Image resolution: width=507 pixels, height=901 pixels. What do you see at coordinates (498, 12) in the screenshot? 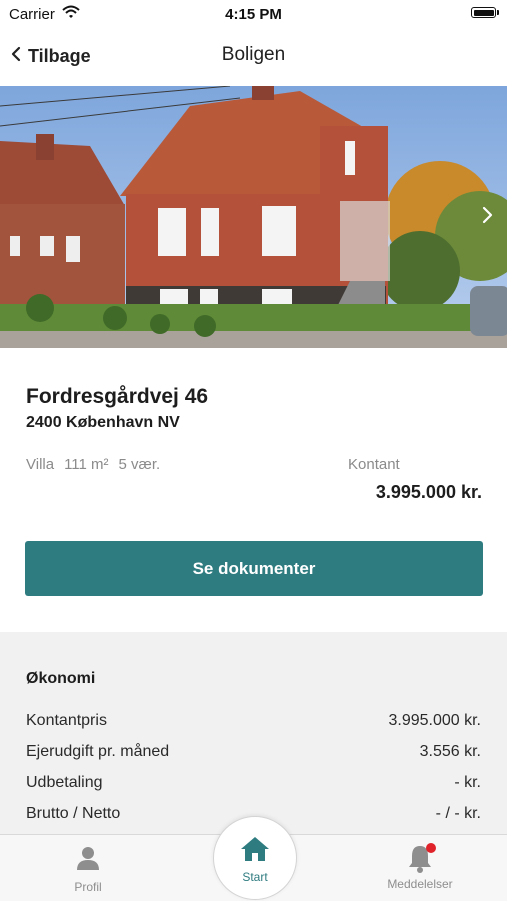
I see `battery-tip` at bounding box center [498, 12].